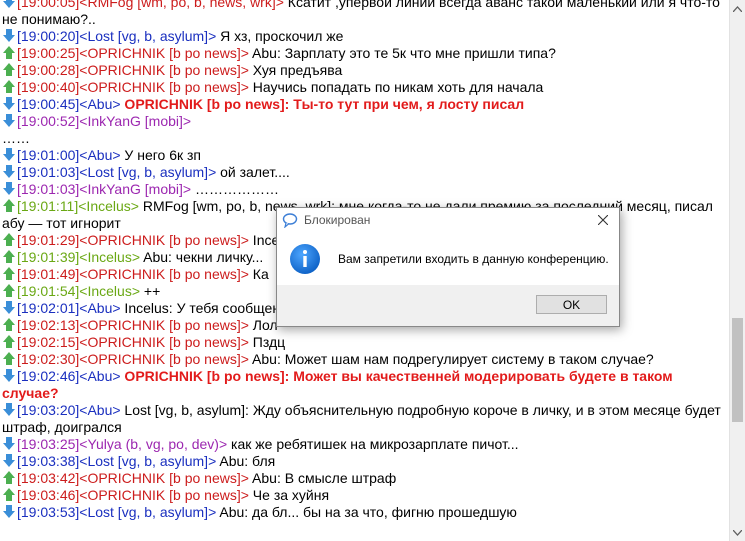 The width and height of the screenshot is (745, 541). What do you see at coordinates (48, 495) in the screenshot?
I see `message-timestamp: [19:03:46]` at bounding box center [48, 495].